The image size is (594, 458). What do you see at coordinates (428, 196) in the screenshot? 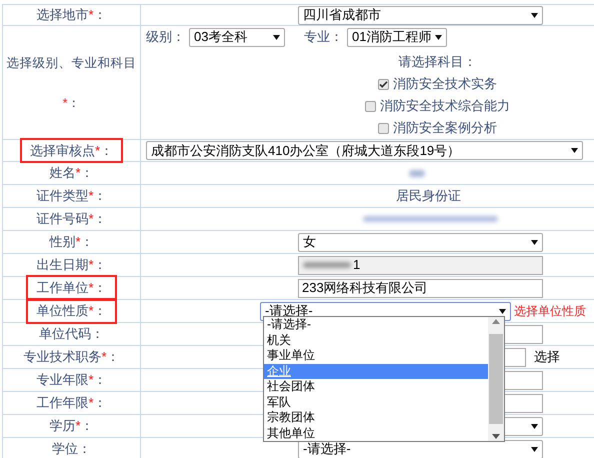
I see `id-type-value: 居民身份证` at bounding box center [428, 196].